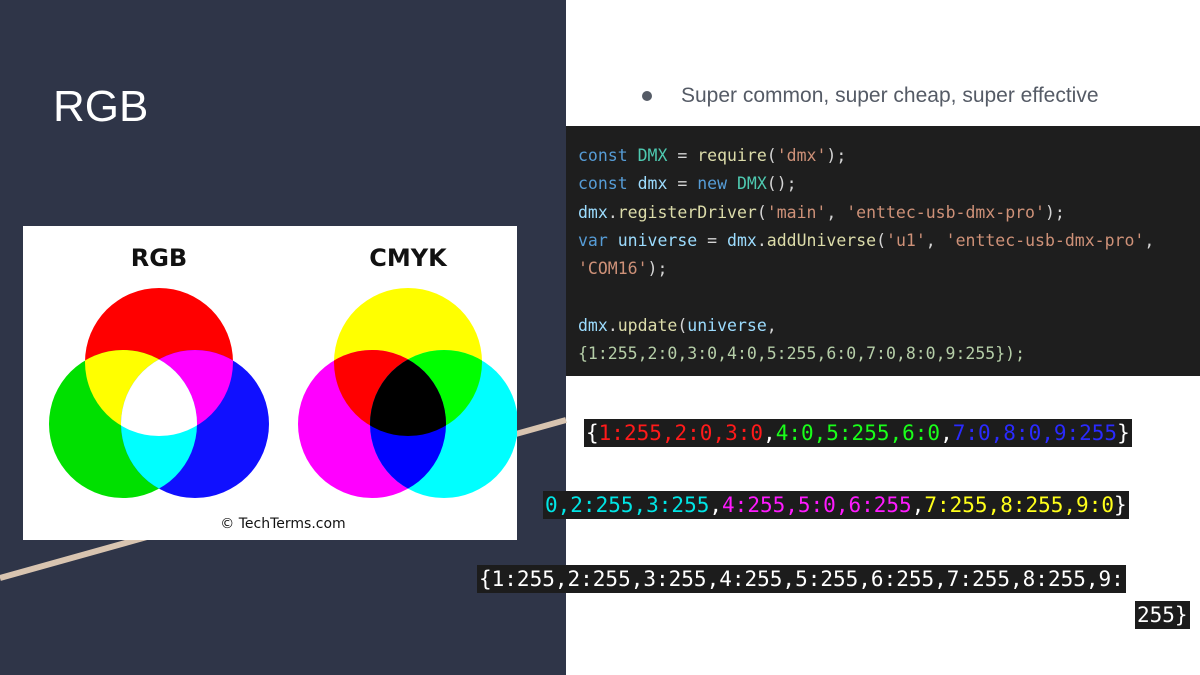 Image resolution: width=1200 pixels, height=675 pixels. What do you see at coordinates (623, 268) in the screenshot?
I see `code-line-5: 'COM16');` at bounding box center [623, 268].